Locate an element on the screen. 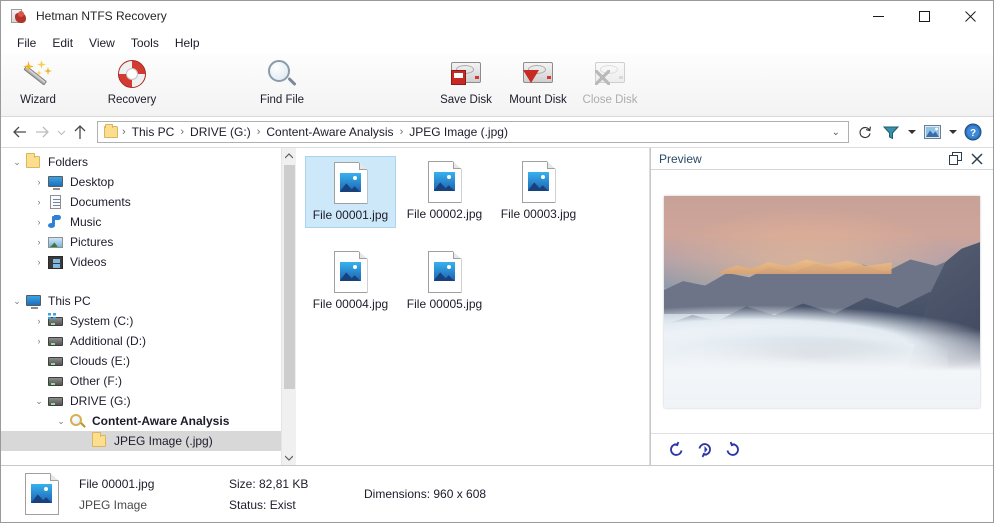 This screenshot has width=994, height=523. toolbar-find-file-button: Find File is located at coordinates (282, 81).